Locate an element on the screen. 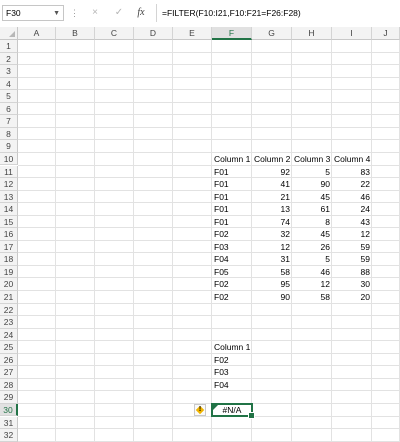  table-cell: 41 is located at coordinates (272, 184).